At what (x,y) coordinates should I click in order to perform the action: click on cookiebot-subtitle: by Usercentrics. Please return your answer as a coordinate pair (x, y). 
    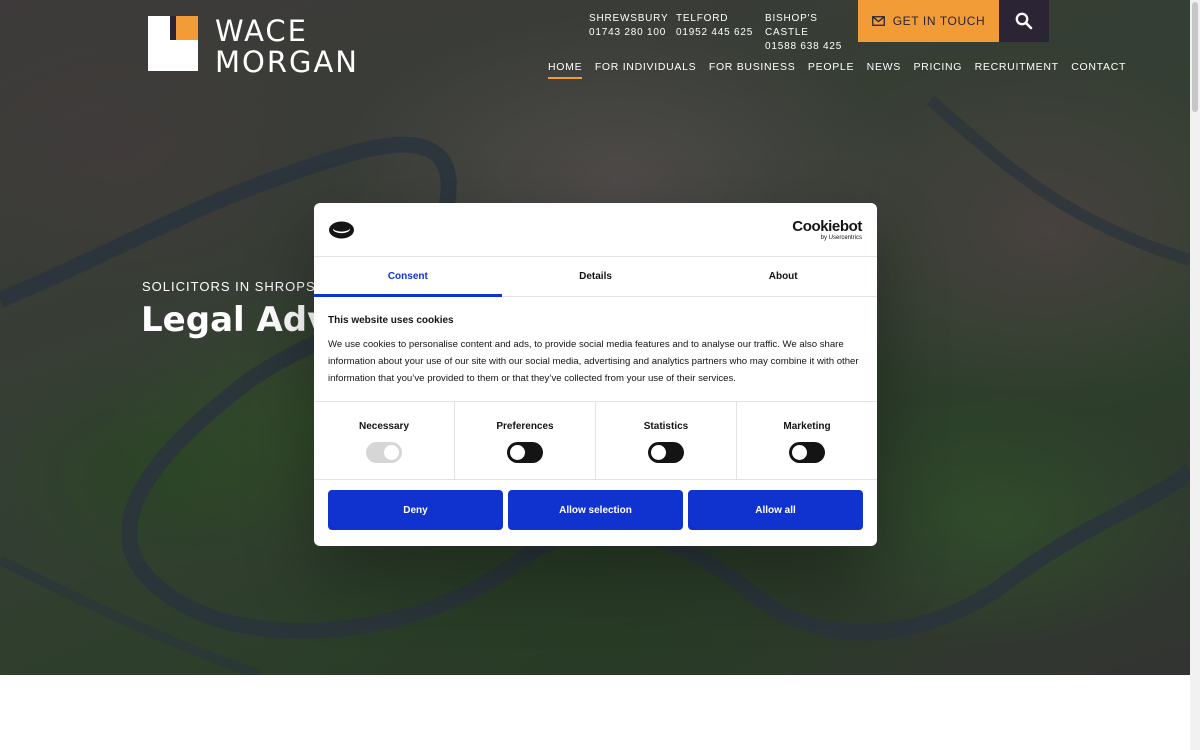
    Looking at the image, I should click on (841, 238).